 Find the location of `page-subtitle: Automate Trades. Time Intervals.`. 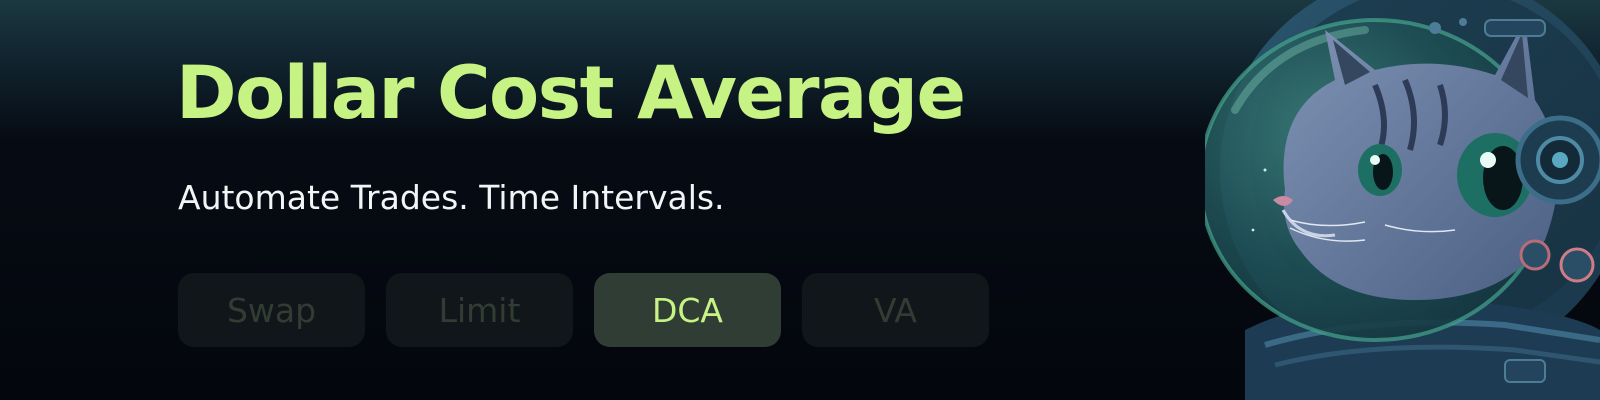

page-subtitle: Automate Trades. Time Intervals. is located at coordinates (451, 197).